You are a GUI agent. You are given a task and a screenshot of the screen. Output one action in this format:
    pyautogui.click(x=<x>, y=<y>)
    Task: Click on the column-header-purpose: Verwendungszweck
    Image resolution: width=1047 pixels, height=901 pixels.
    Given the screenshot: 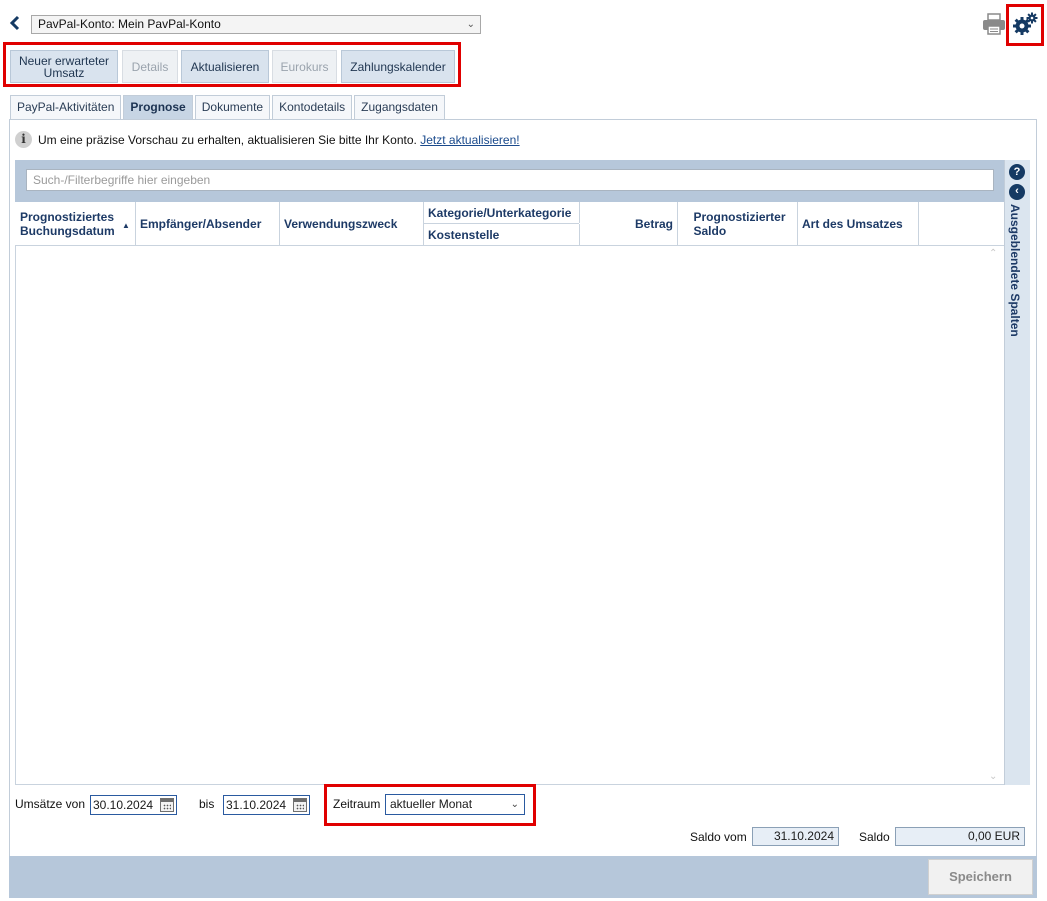 What is the action you would take?
    pyautogui.click(x=351, y=224)
    